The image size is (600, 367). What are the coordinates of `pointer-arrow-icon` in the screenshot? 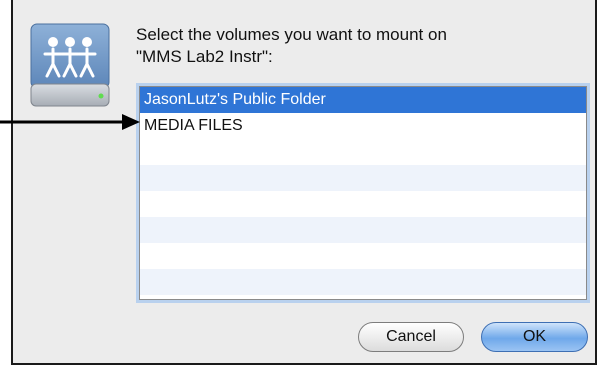 It's located at (70, 122).